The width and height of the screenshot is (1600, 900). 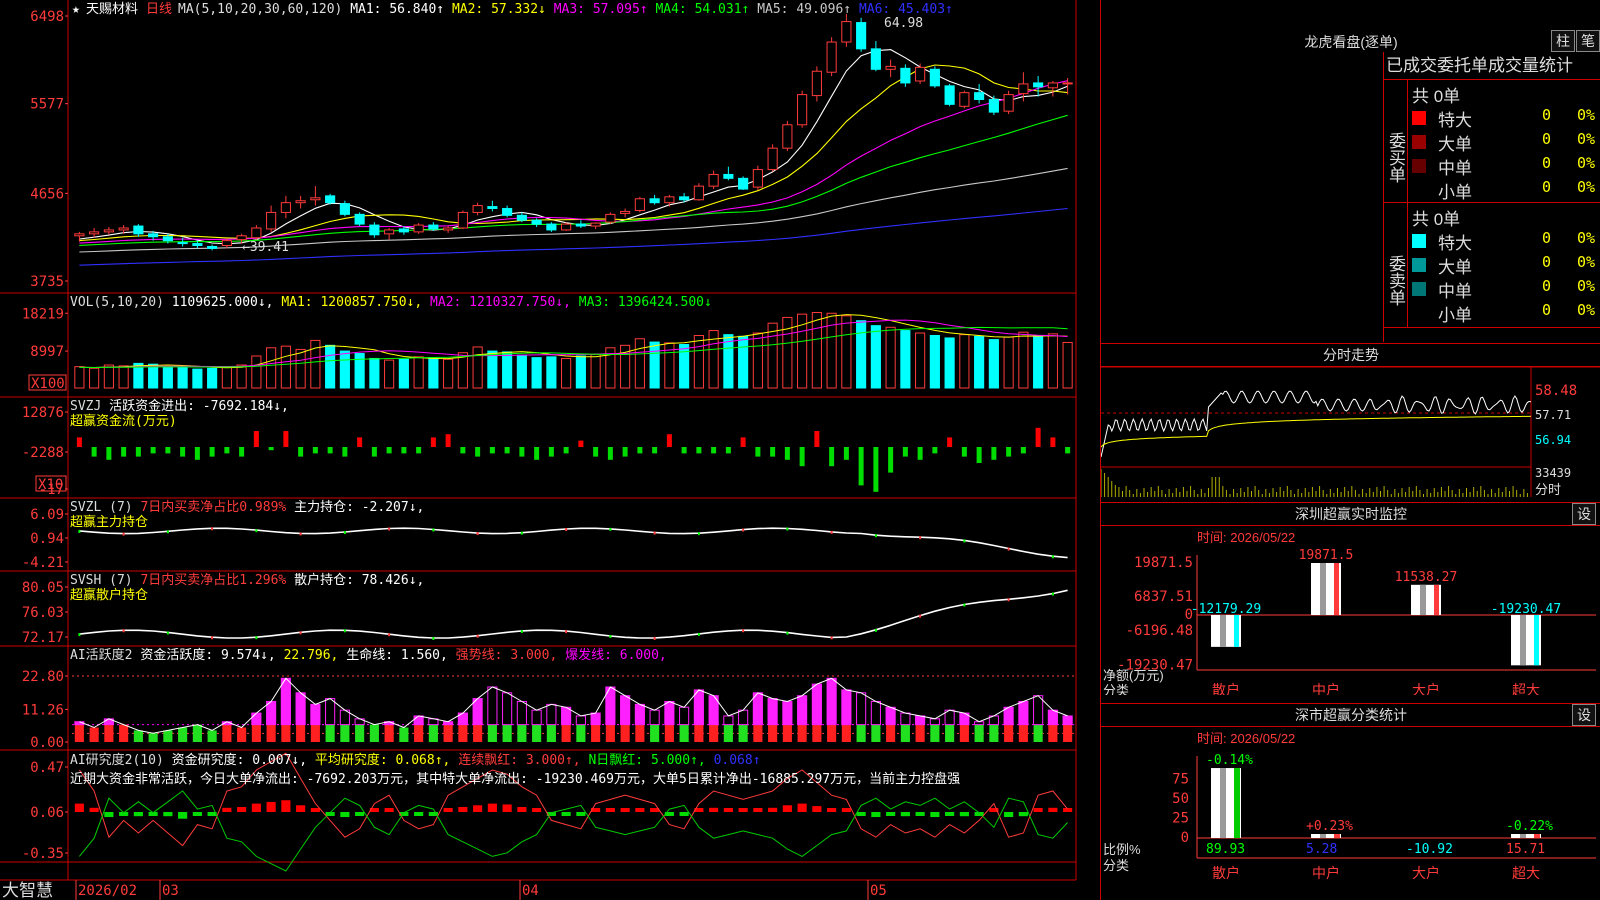 What do you see at coordinates (121, 760) in the screenshot?
I see `header-segment: AI研究度2(10)` at bounding box center [121, 760].